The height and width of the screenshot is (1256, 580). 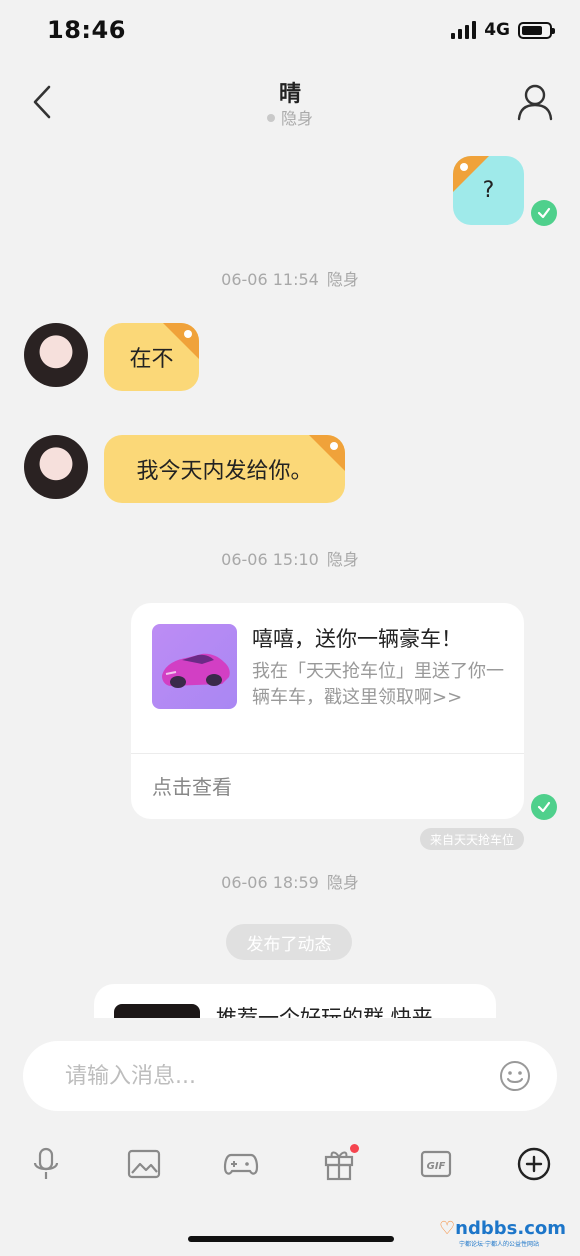 I want to click on gif-icon: GIF, so click(x=436, y=1164).